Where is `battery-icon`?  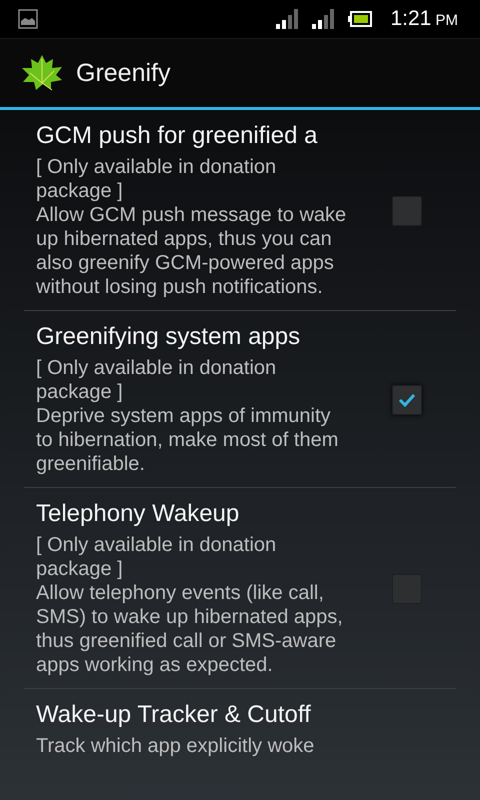 battery-icon is located at coordinates (360, 19).